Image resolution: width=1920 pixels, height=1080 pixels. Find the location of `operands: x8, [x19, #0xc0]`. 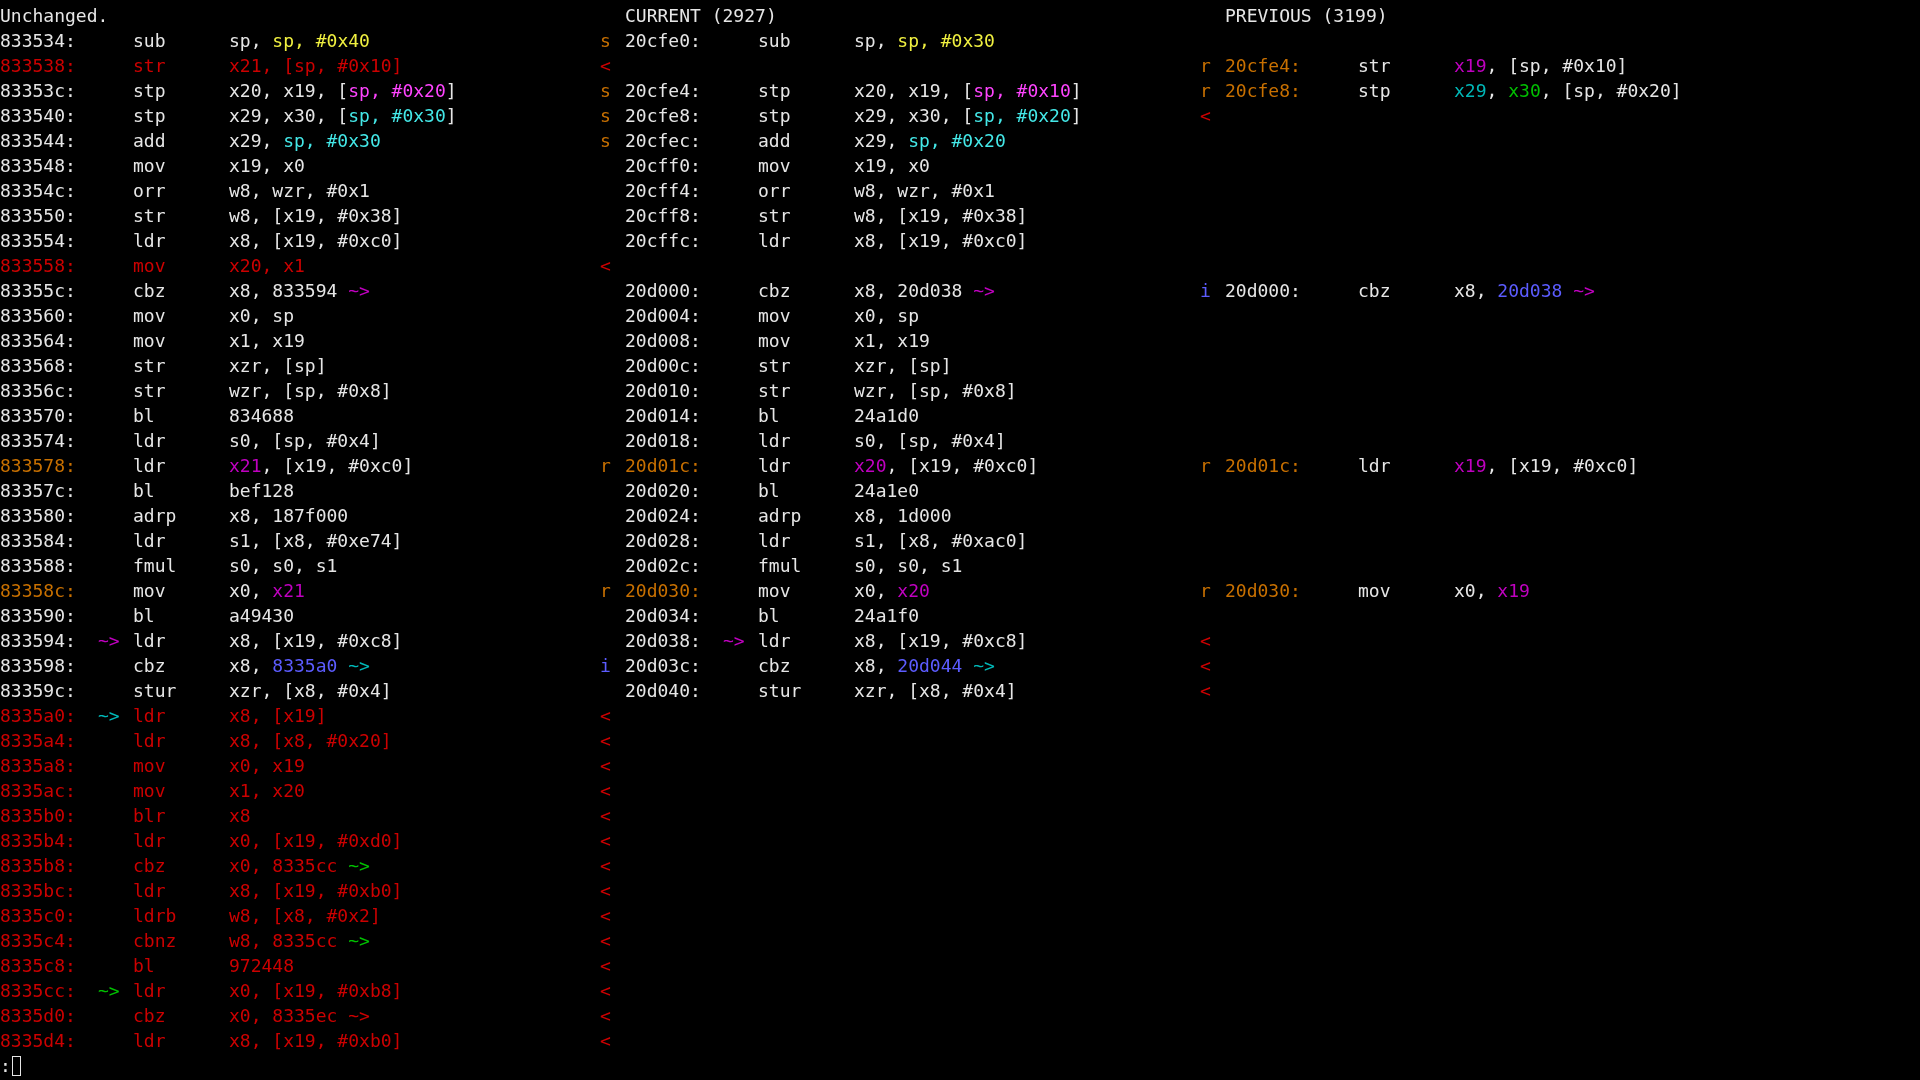

operands: x8, [x19, #0xc0] is located at coordinates (941, 241).